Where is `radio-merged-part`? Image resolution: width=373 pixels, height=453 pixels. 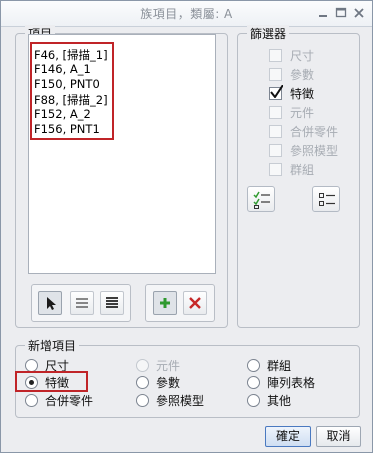
radio-merged-part is located at coordinates (31, 400).